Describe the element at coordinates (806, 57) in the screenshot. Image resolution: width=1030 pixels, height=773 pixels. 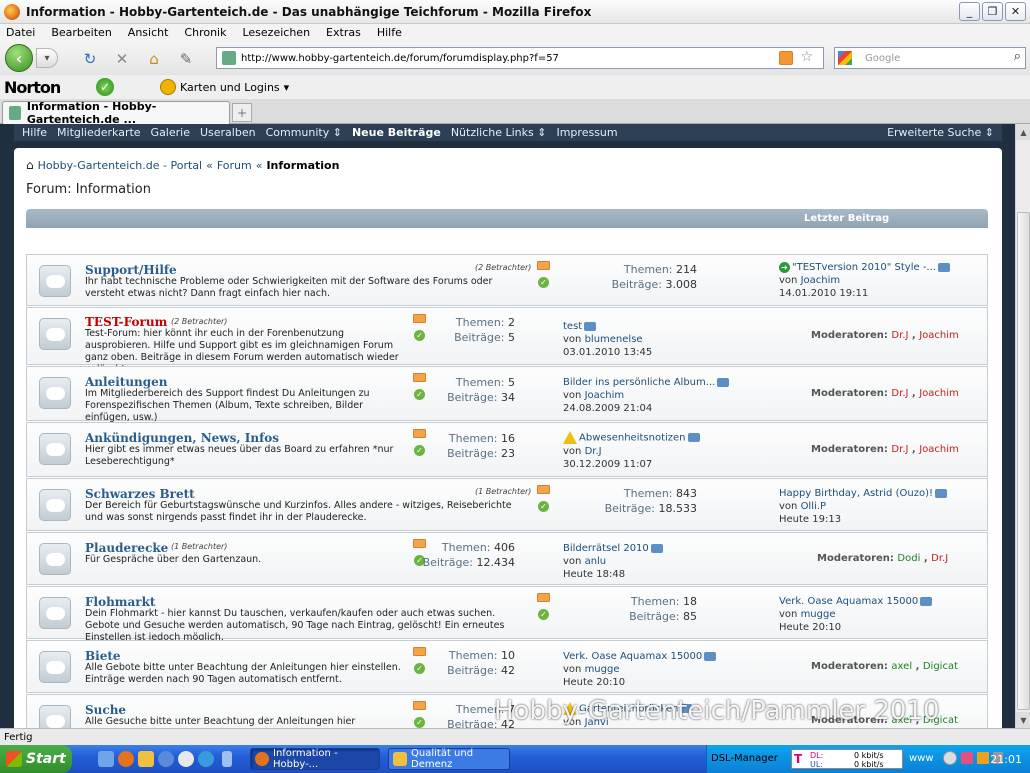
I see `bookmark-star-icon: ☆` at that location.